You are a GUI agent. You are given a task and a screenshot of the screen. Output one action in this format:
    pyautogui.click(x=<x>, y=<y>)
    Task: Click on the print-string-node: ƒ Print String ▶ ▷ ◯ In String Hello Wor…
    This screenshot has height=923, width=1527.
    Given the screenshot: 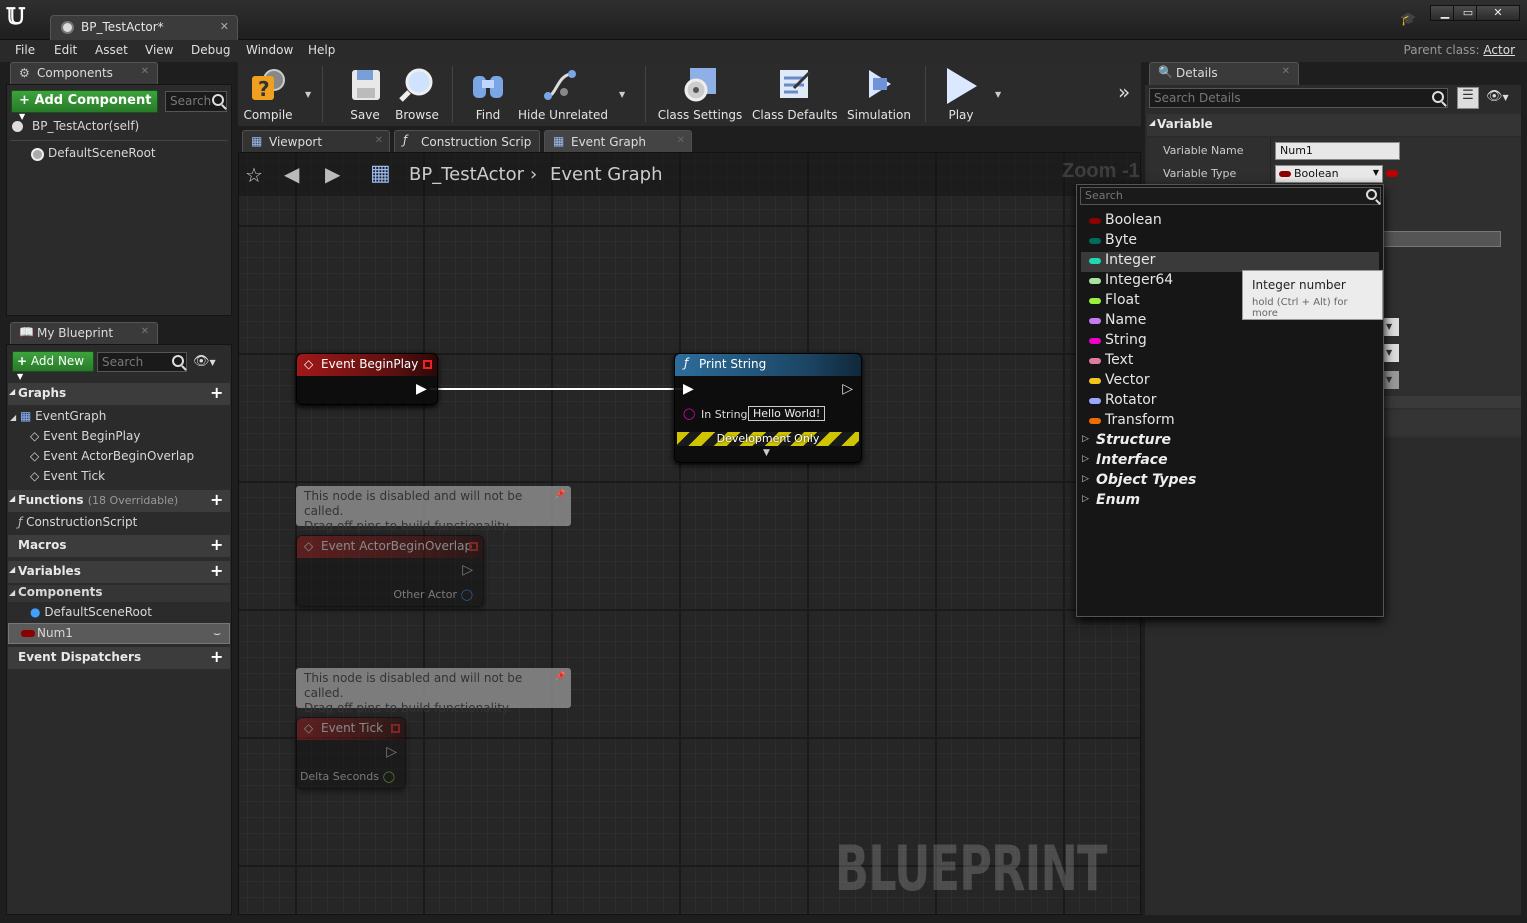 What is the action you would take?
    pyautogui.click(x=768, y=408)
    